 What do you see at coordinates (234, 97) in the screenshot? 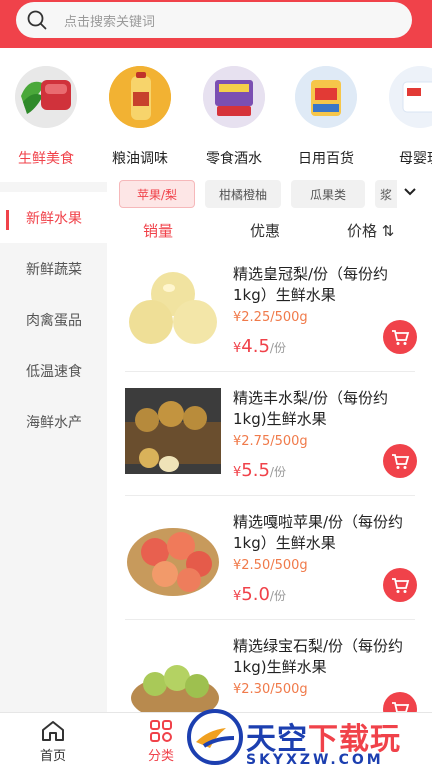
I see `snacks-icon` at bounding box center [234, 97].